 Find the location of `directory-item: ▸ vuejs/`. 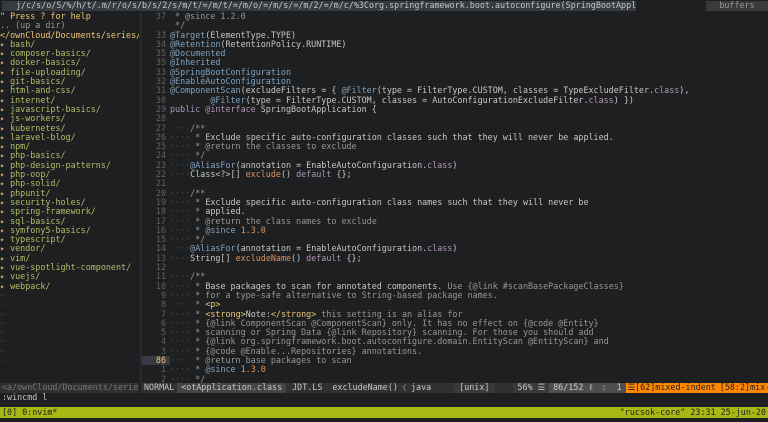

directory-item: ▸ vuejs/ is located at coordinates (69, 276).